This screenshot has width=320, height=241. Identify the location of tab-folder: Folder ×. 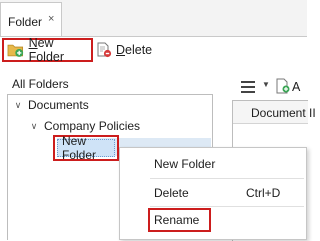
(31, 19).